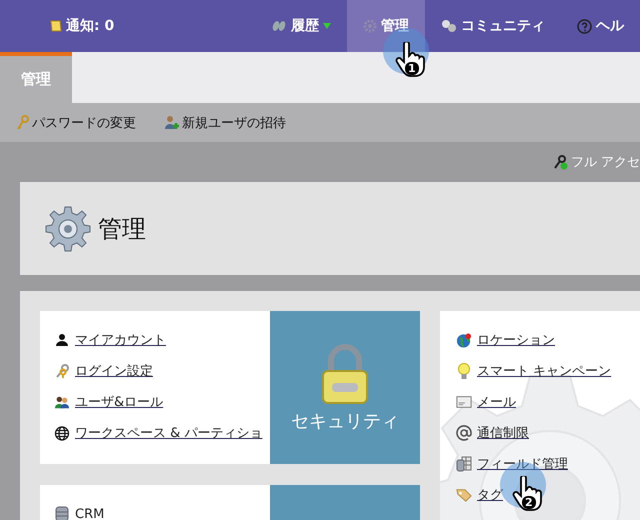 This screenshot has height=520, width=640. What do you see at coordinates (89, 513) in the screenshot?
I see `category-label: CRM` at bounding box center [89, 513].